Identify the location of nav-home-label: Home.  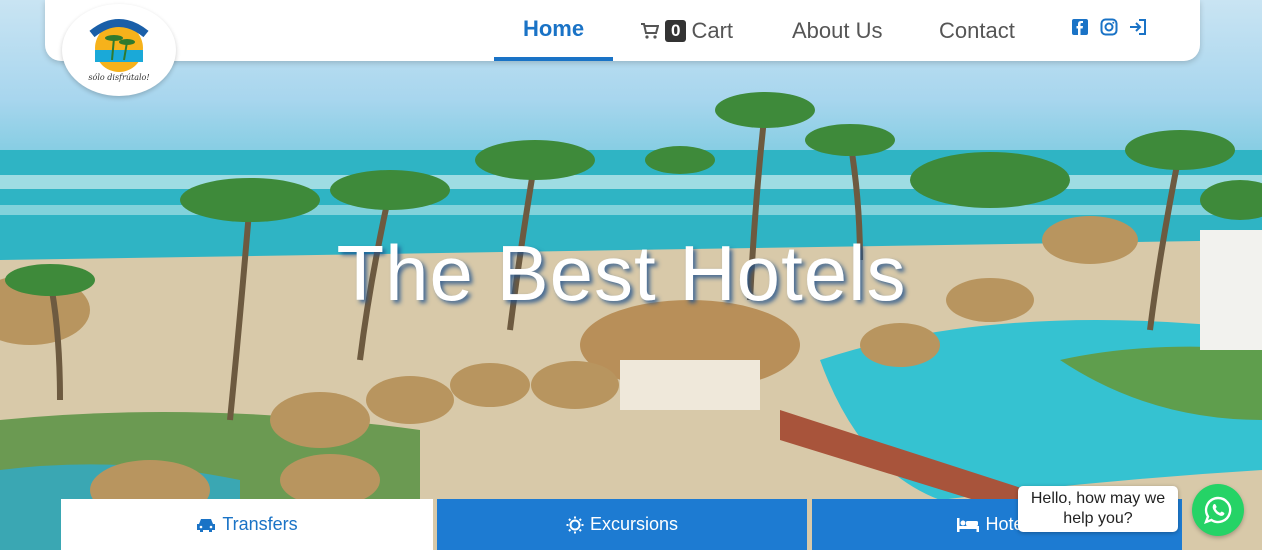
(553, 28).